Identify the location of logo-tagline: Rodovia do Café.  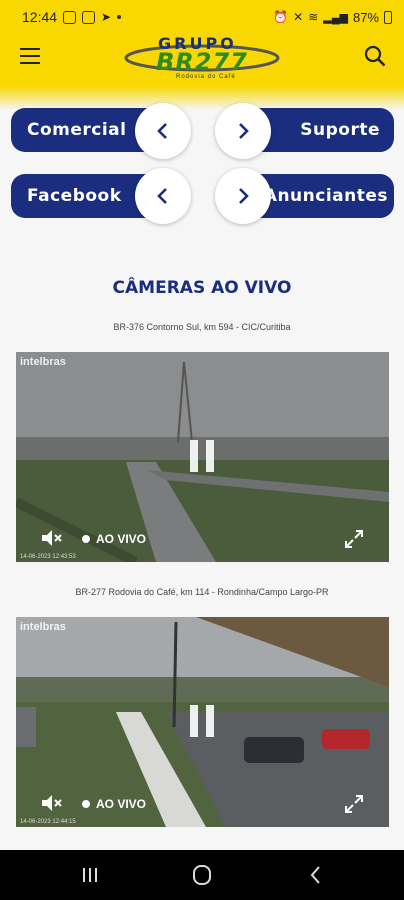
(206, 77).